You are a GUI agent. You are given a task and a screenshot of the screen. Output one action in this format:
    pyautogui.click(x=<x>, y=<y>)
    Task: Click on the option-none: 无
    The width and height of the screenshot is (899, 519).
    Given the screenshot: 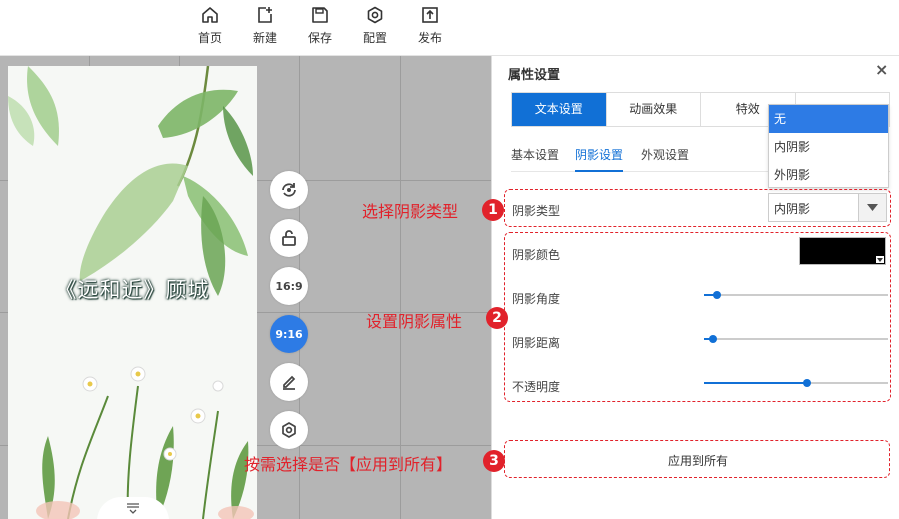 What is the action you would take?
    pyautogui.click(x=828, y=119)
    